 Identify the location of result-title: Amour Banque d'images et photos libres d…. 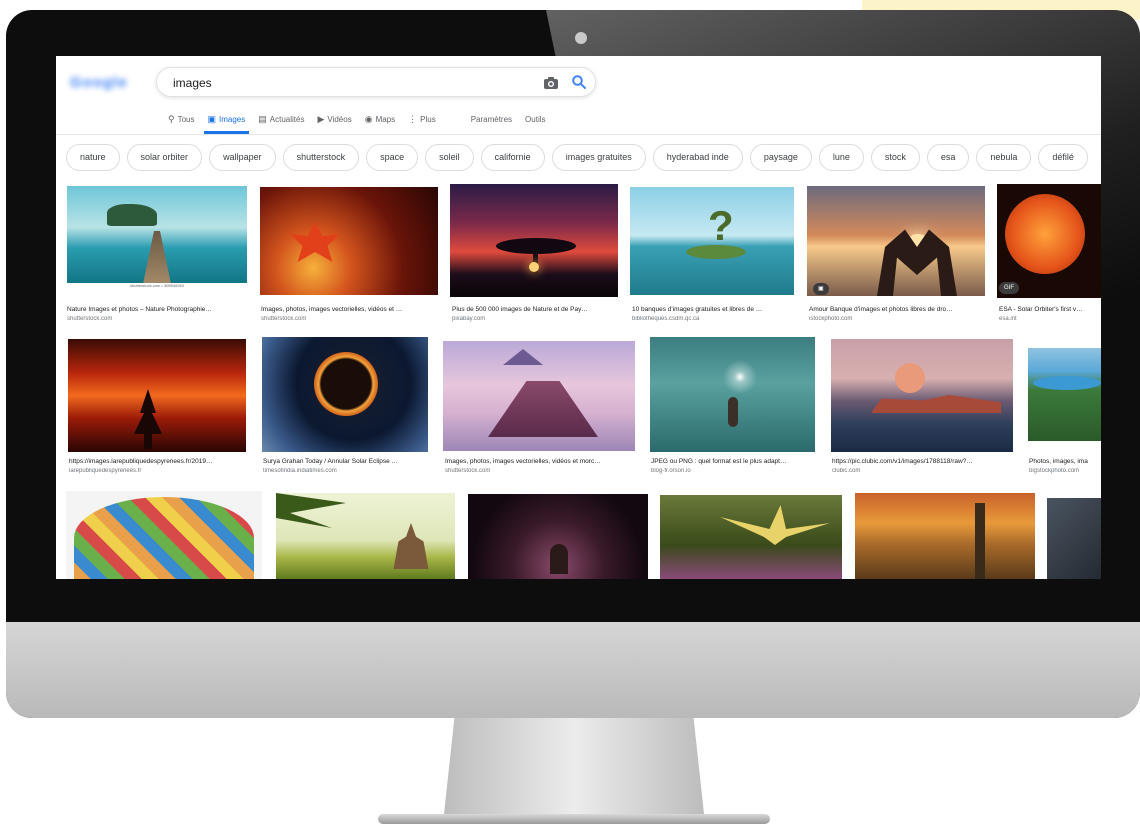
(897, 309).